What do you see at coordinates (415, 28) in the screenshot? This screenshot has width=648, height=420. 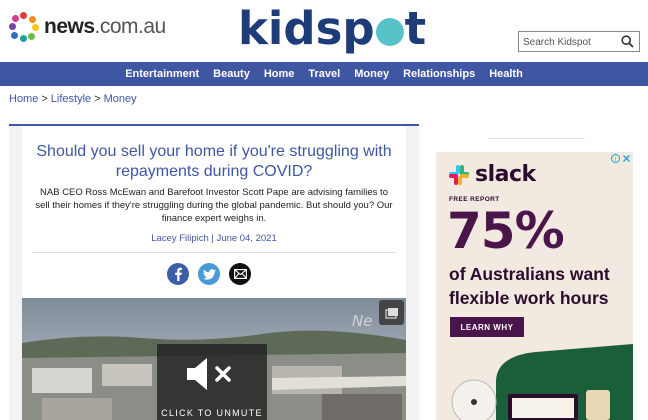 I see `kidspot-logo-text-end: t` at bounding box center [415, 28].